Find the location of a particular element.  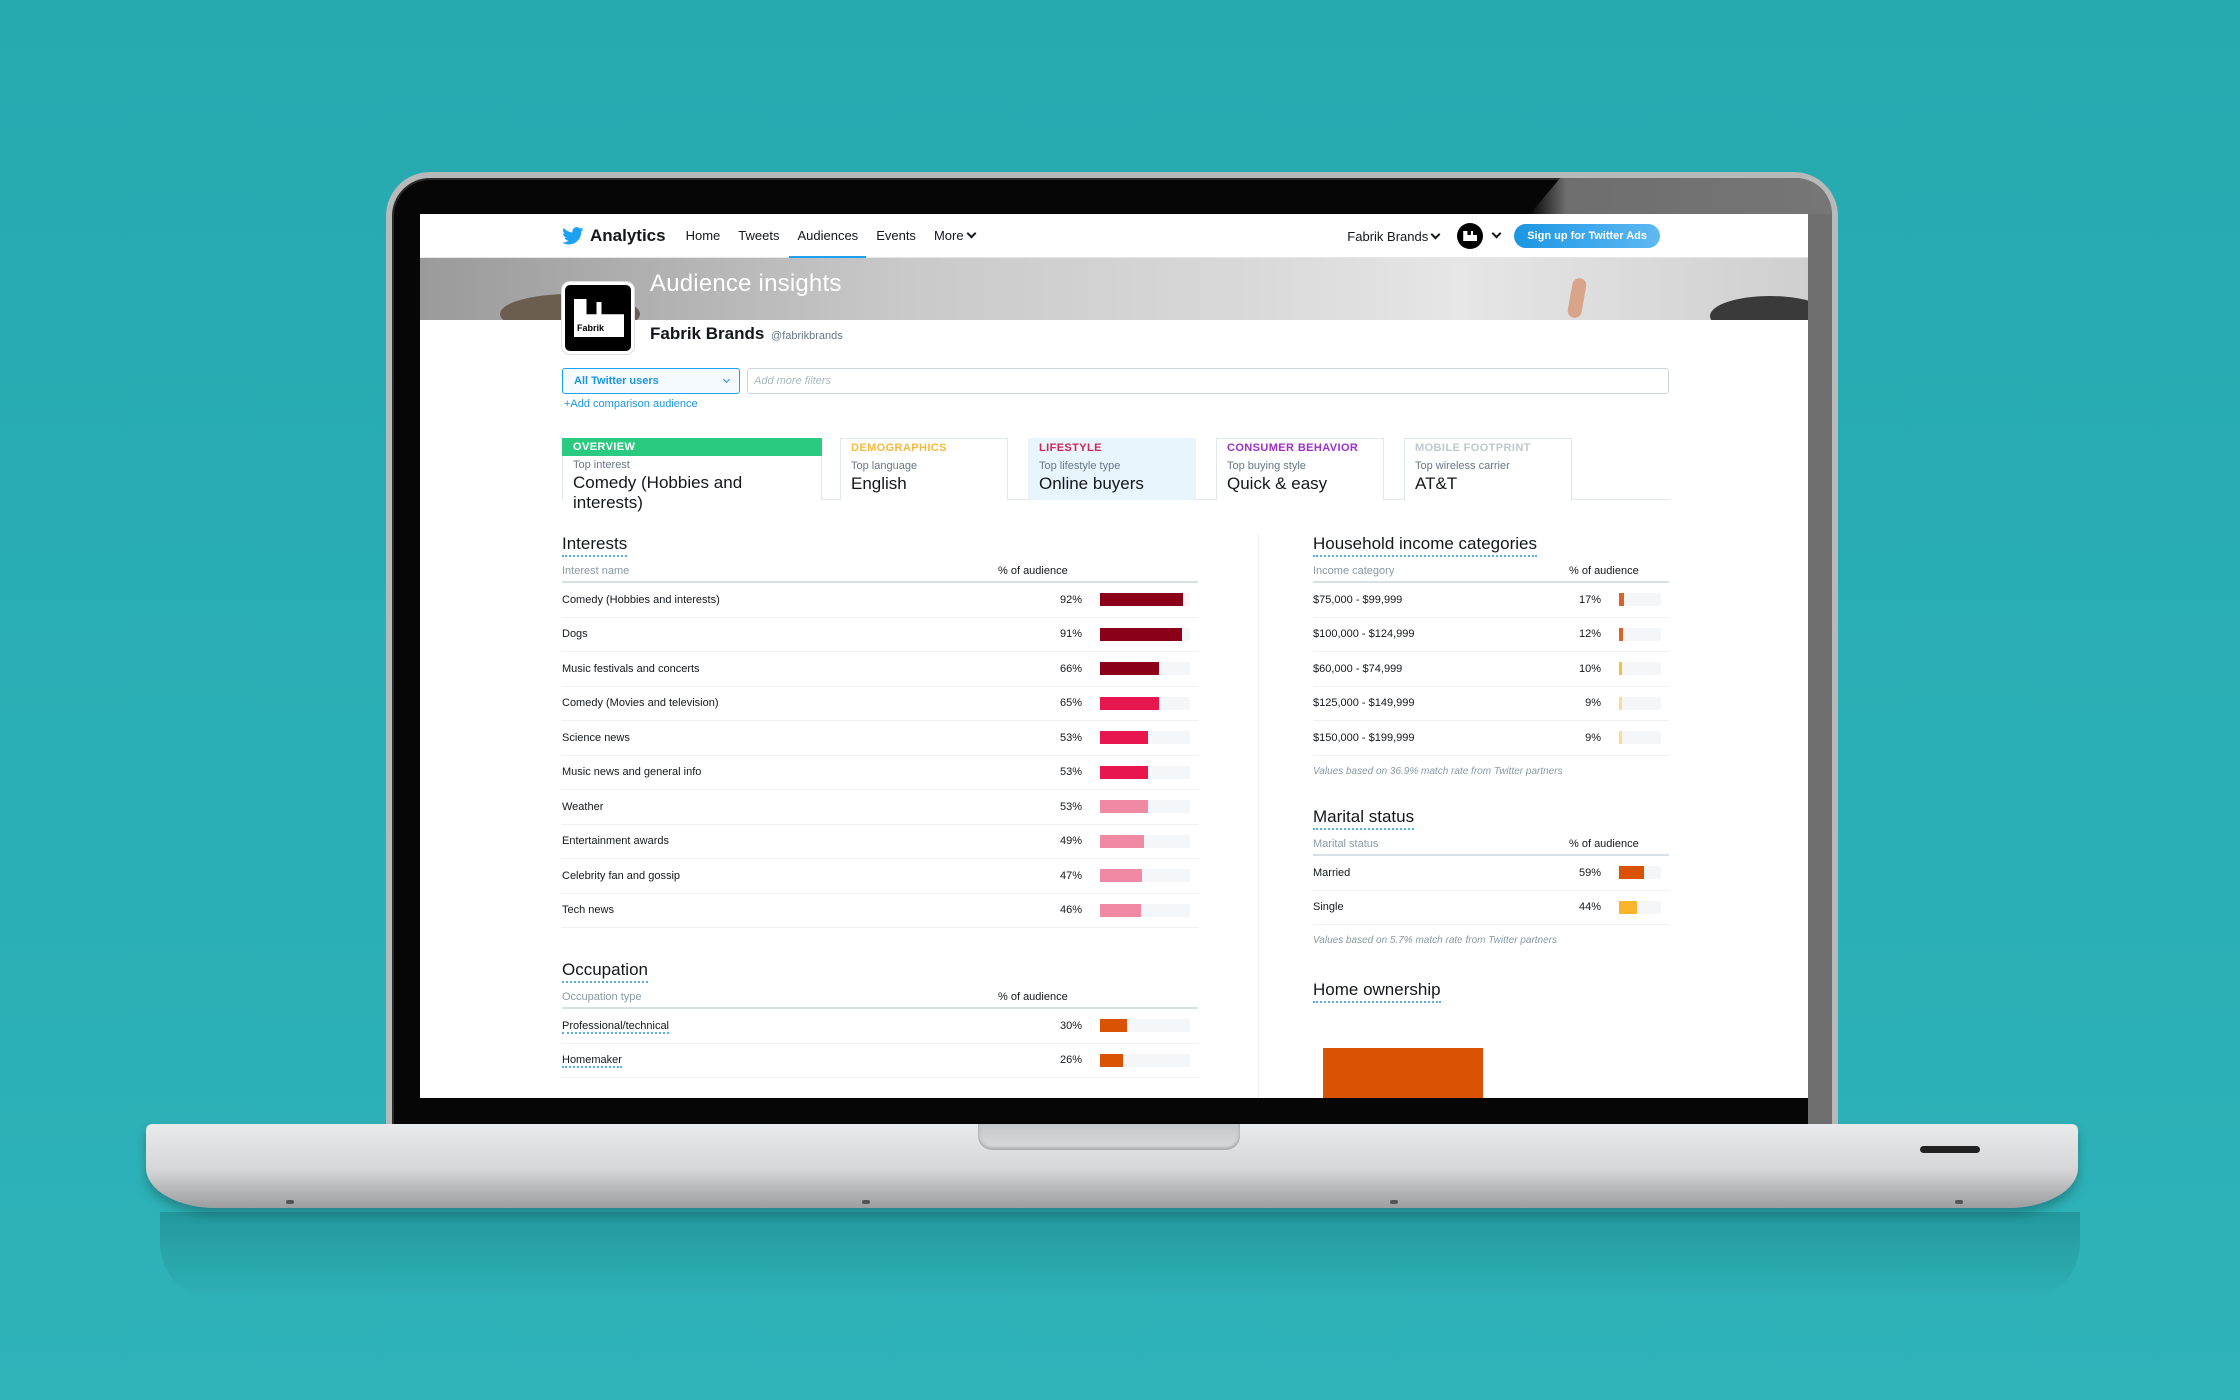

user-avatar is located at coordinates (1470, 236).